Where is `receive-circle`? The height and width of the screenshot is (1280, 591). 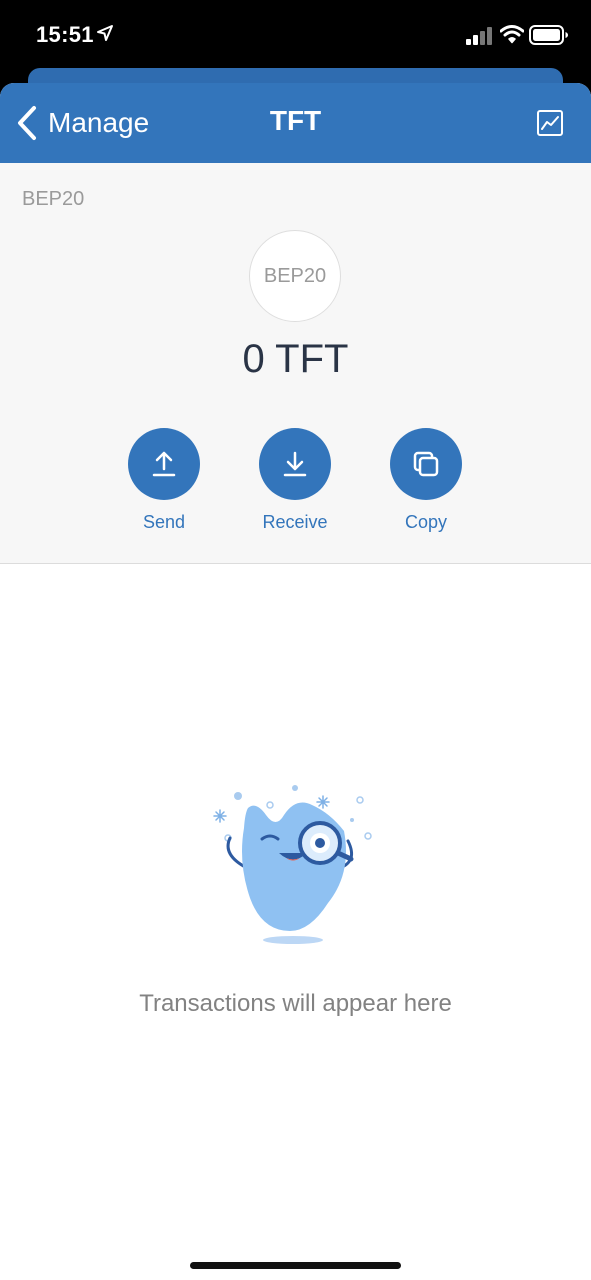 receive-circle is located at coordinates (295, 464).